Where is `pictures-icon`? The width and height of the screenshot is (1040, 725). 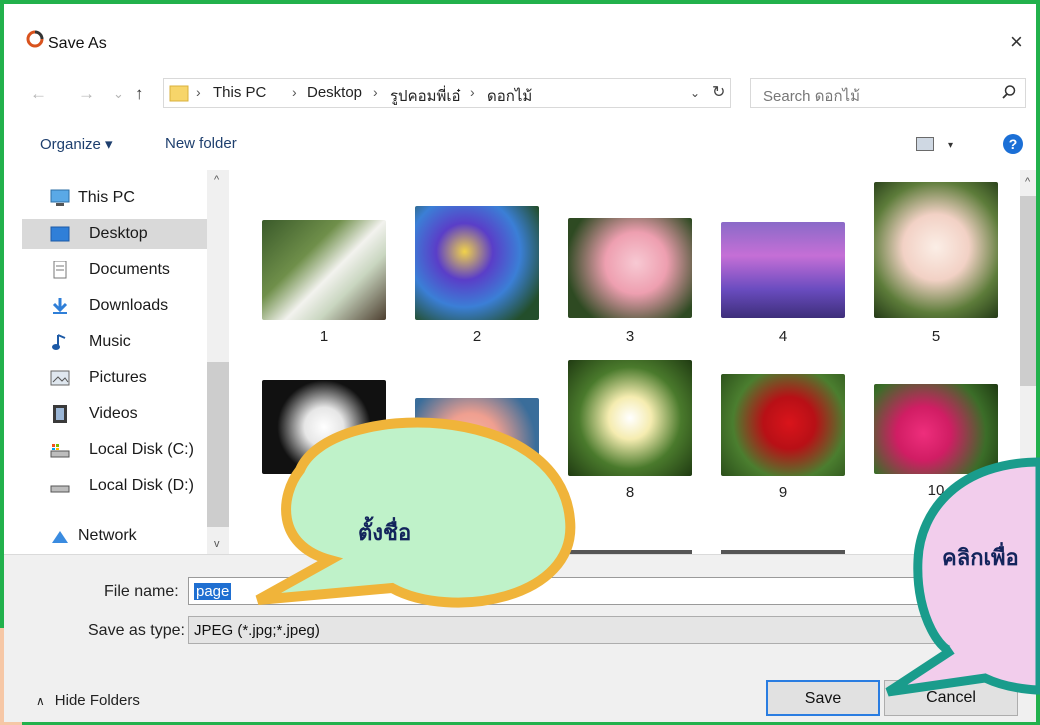
pictures-icon is located at coordinates (60, 378).